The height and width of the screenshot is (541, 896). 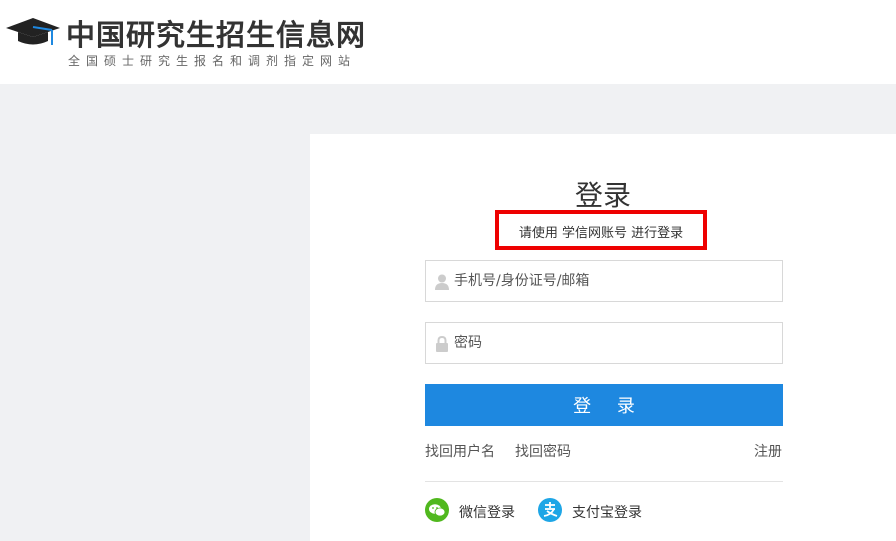 What do you see at coordinates (212, 61) in the screenshot?
I see `site-subtitle: 全国硕士研究生报名和调剂指定网站` at bounding box center [212, 61].